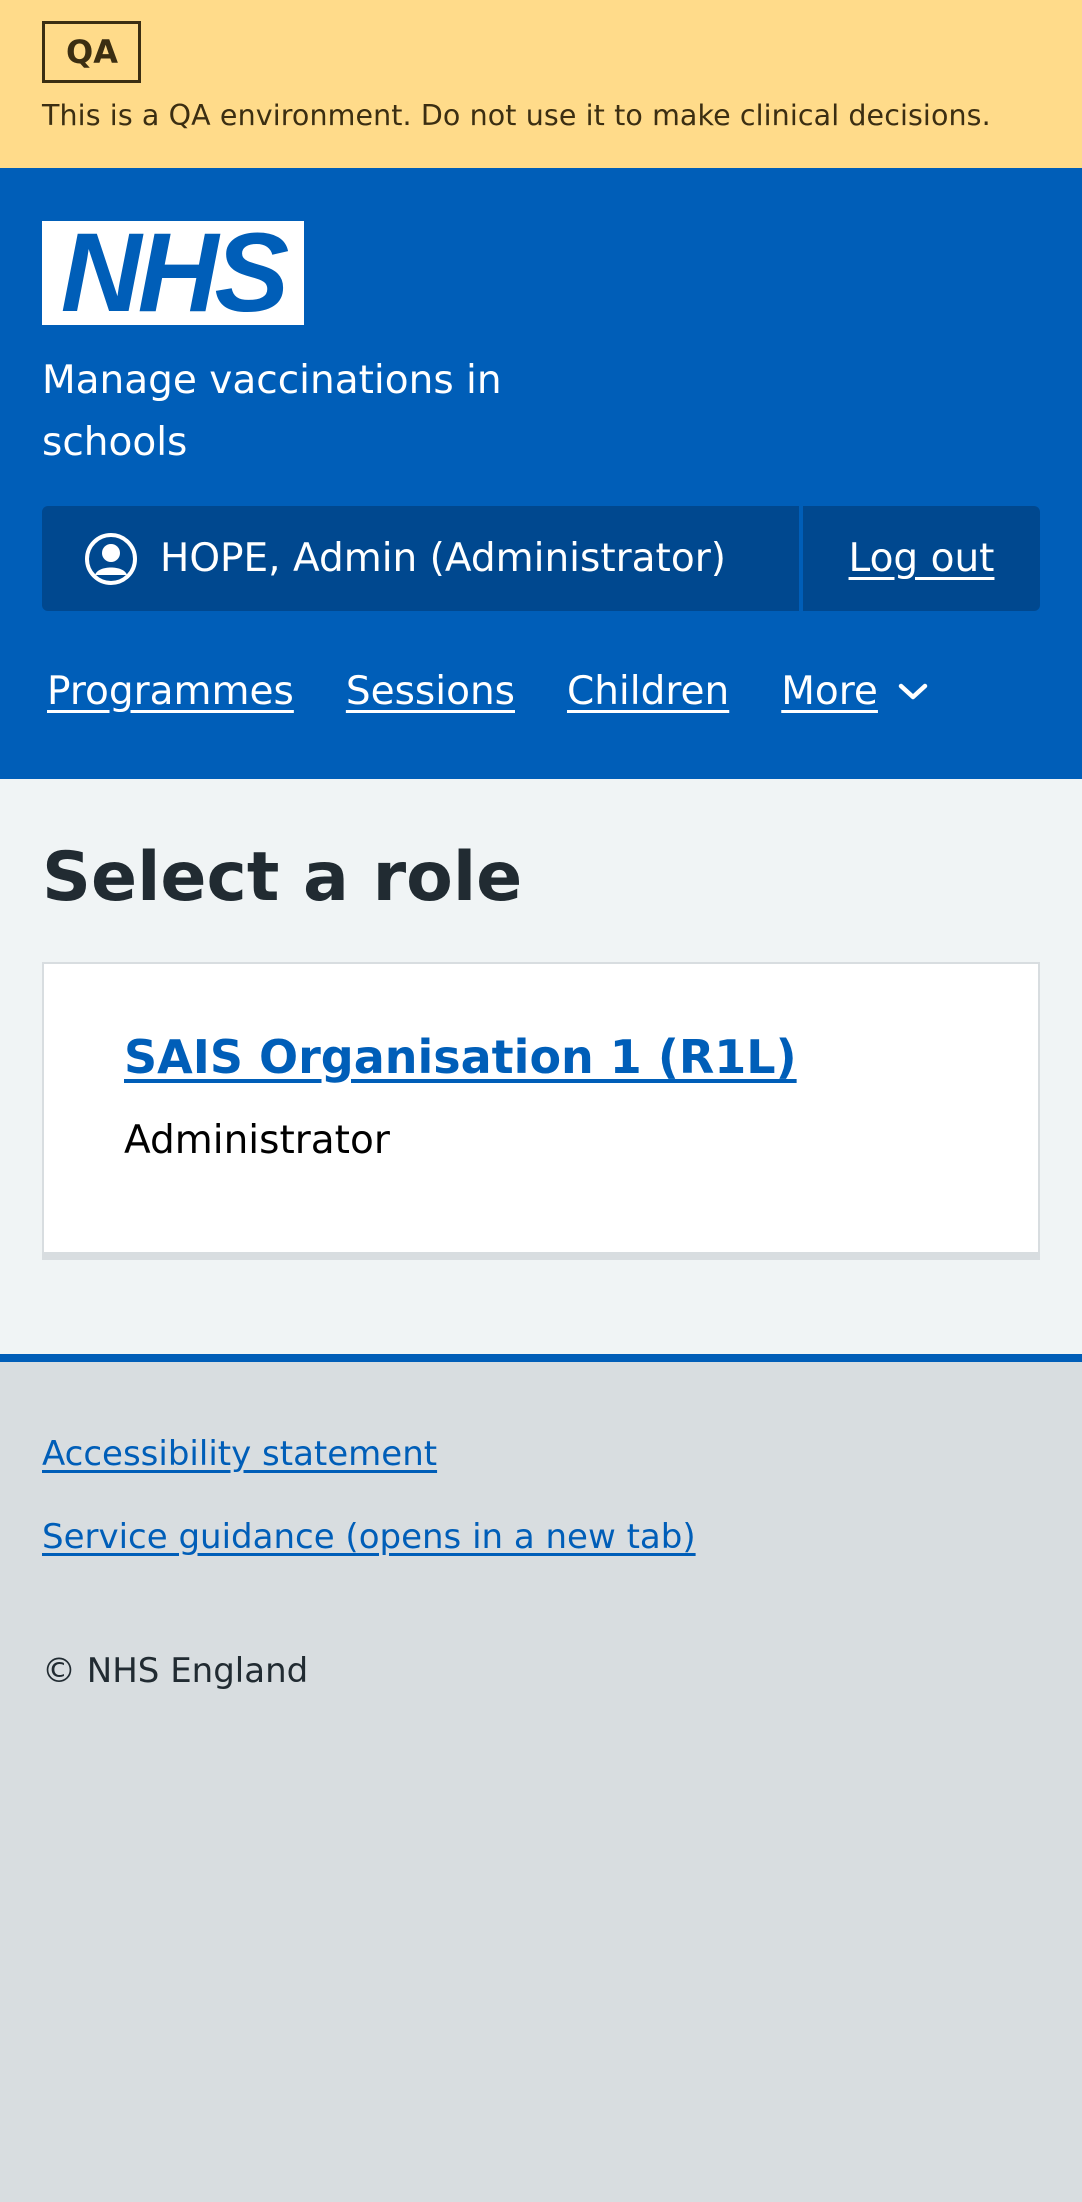 This screenshot has width=1082, height=2202. I want to click on nav-more-label: More, so click(829, 691).